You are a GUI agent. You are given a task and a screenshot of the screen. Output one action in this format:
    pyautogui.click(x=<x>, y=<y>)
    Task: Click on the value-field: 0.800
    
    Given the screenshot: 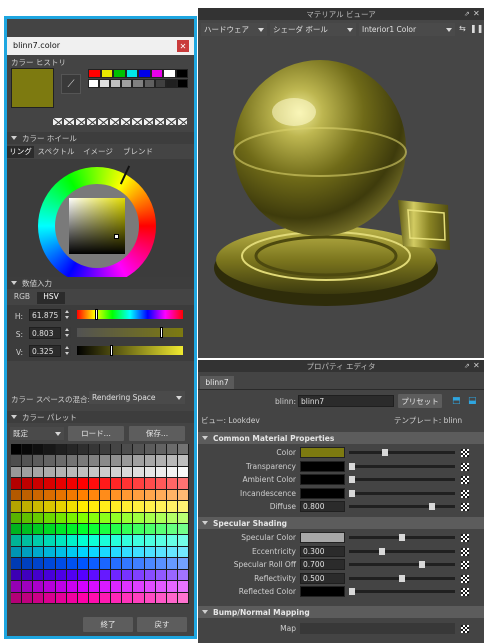 What is the action you would take?
    pyautogui.click(x=322, y=506)
    